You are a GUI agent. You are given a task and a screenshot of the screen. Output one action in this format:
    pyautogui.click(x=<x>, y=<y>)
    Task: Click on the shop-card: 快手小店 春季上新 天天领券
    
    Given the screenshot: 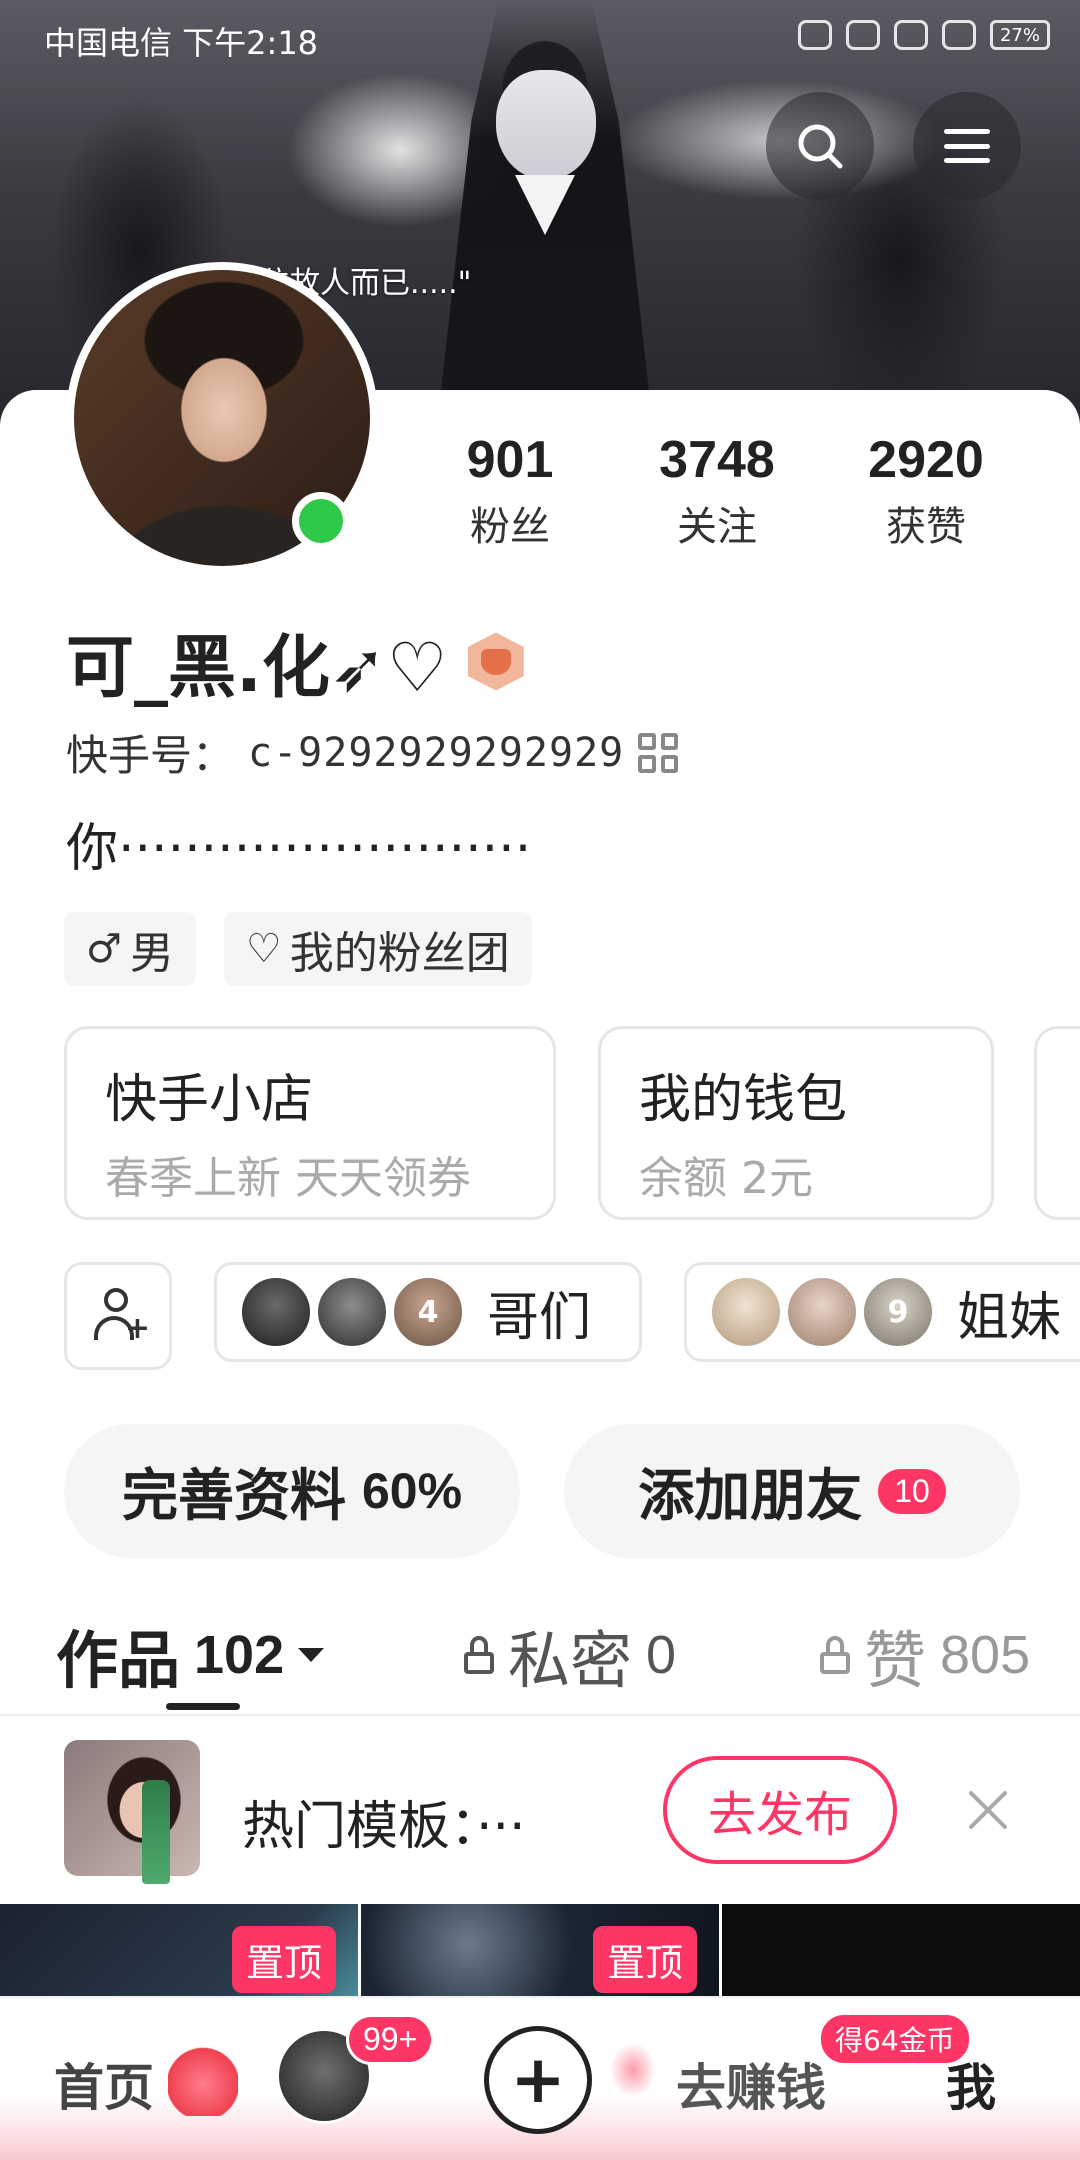 What is the action you would take?
    pyautogui.click(x=310, y=1123)
    